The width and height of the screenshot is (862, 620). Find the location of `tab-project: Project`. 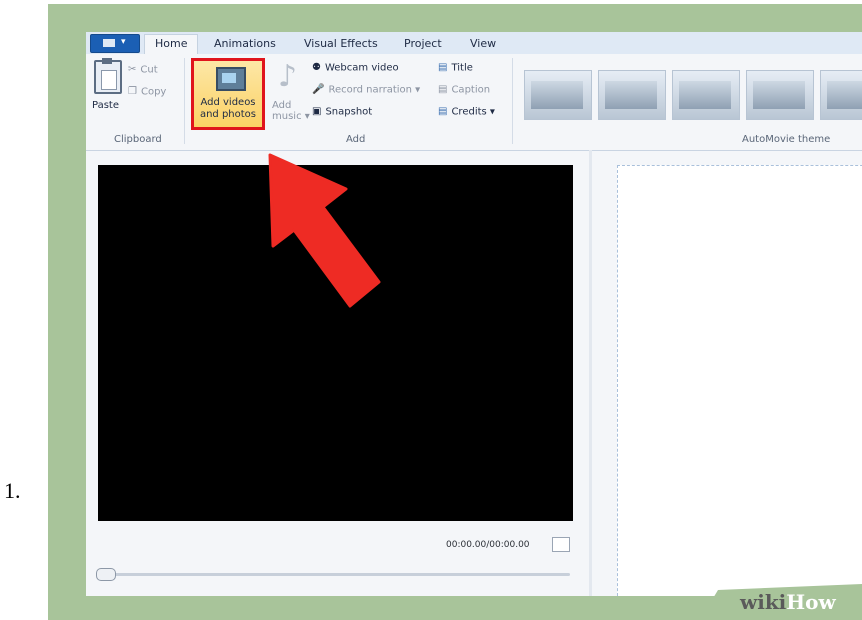

tab-project: Project is located at coordinates (423, 44).